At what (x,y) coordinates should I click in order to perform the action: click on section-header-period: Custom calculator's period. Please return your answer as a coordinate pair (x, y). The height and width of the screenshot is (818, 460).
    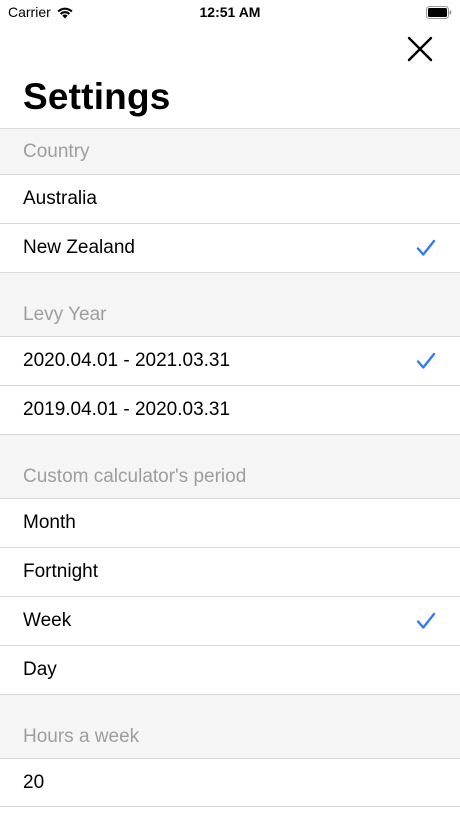
    Looking at the image, I should click on (230, 466).